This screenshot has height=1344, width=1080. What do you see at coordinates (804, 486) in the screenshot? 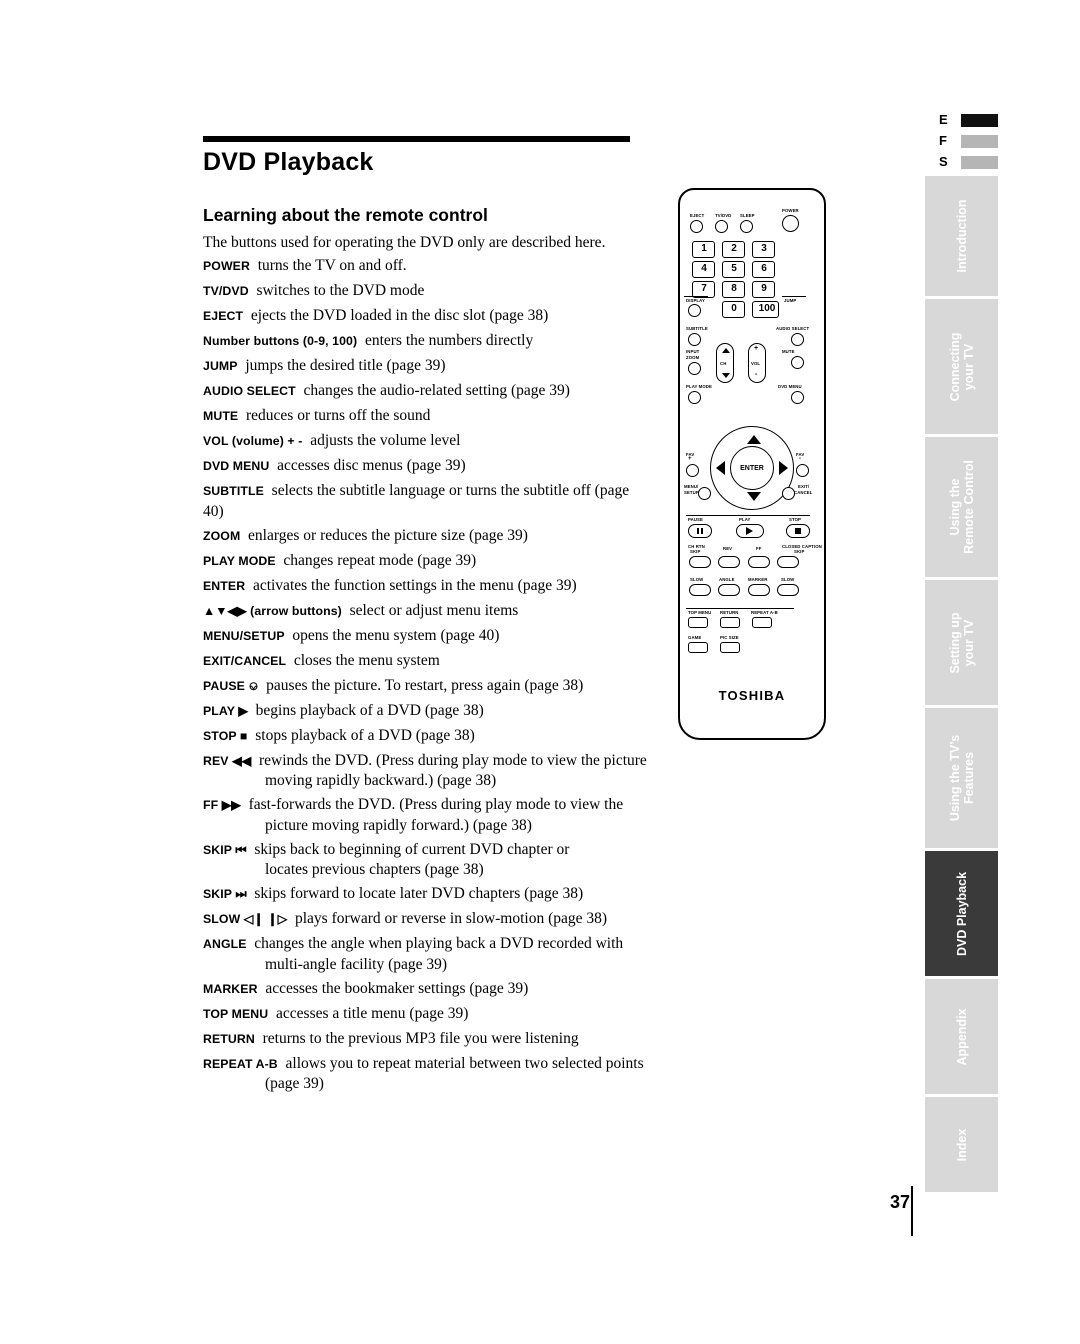
I see `remote-label-exit-cancel-1: EXIT/` at bounding box center [804, 486].